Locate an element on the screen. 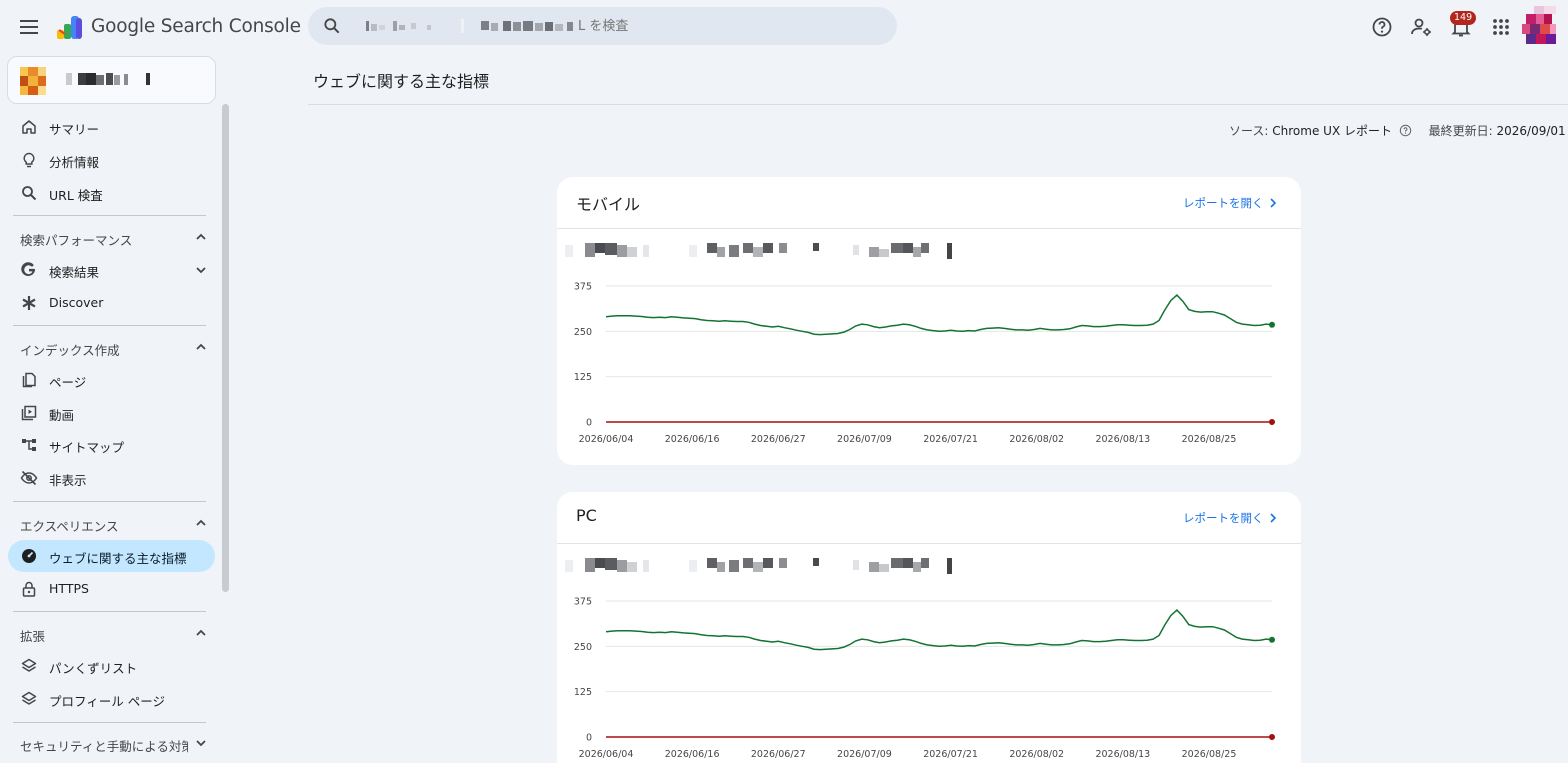 The height and width of the screenshot is (763, 1568). x-tick-label: 2026/08/25 is located at coordinates (1209, 439).